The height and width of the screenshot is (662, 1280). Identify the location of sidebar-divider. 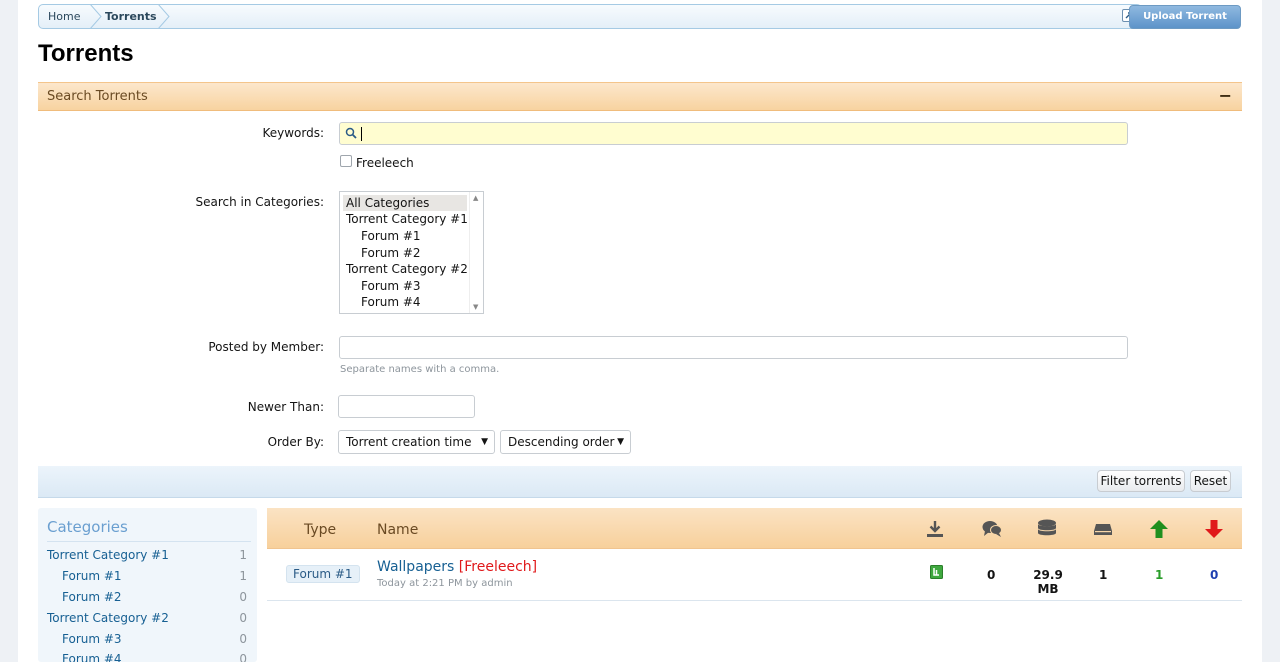
(149, 541).